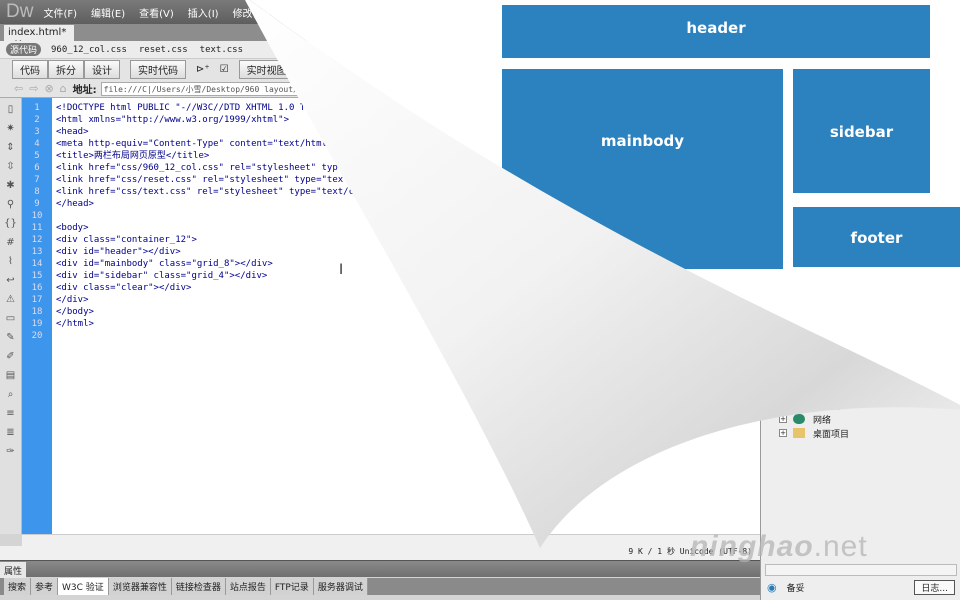 The image size is (960, 600). Describe the element at coordinates (406, 276) in the screenshot. I see `code-line: <div id="sidebar" class="grid_4"></div>` at that location.